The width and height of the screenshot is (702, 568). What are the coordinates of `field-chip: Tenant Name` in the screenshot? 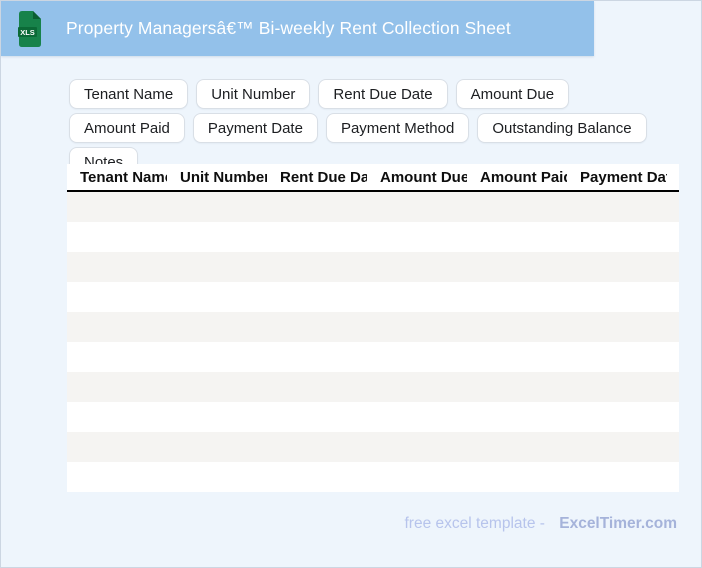 It's located at (129, 94).